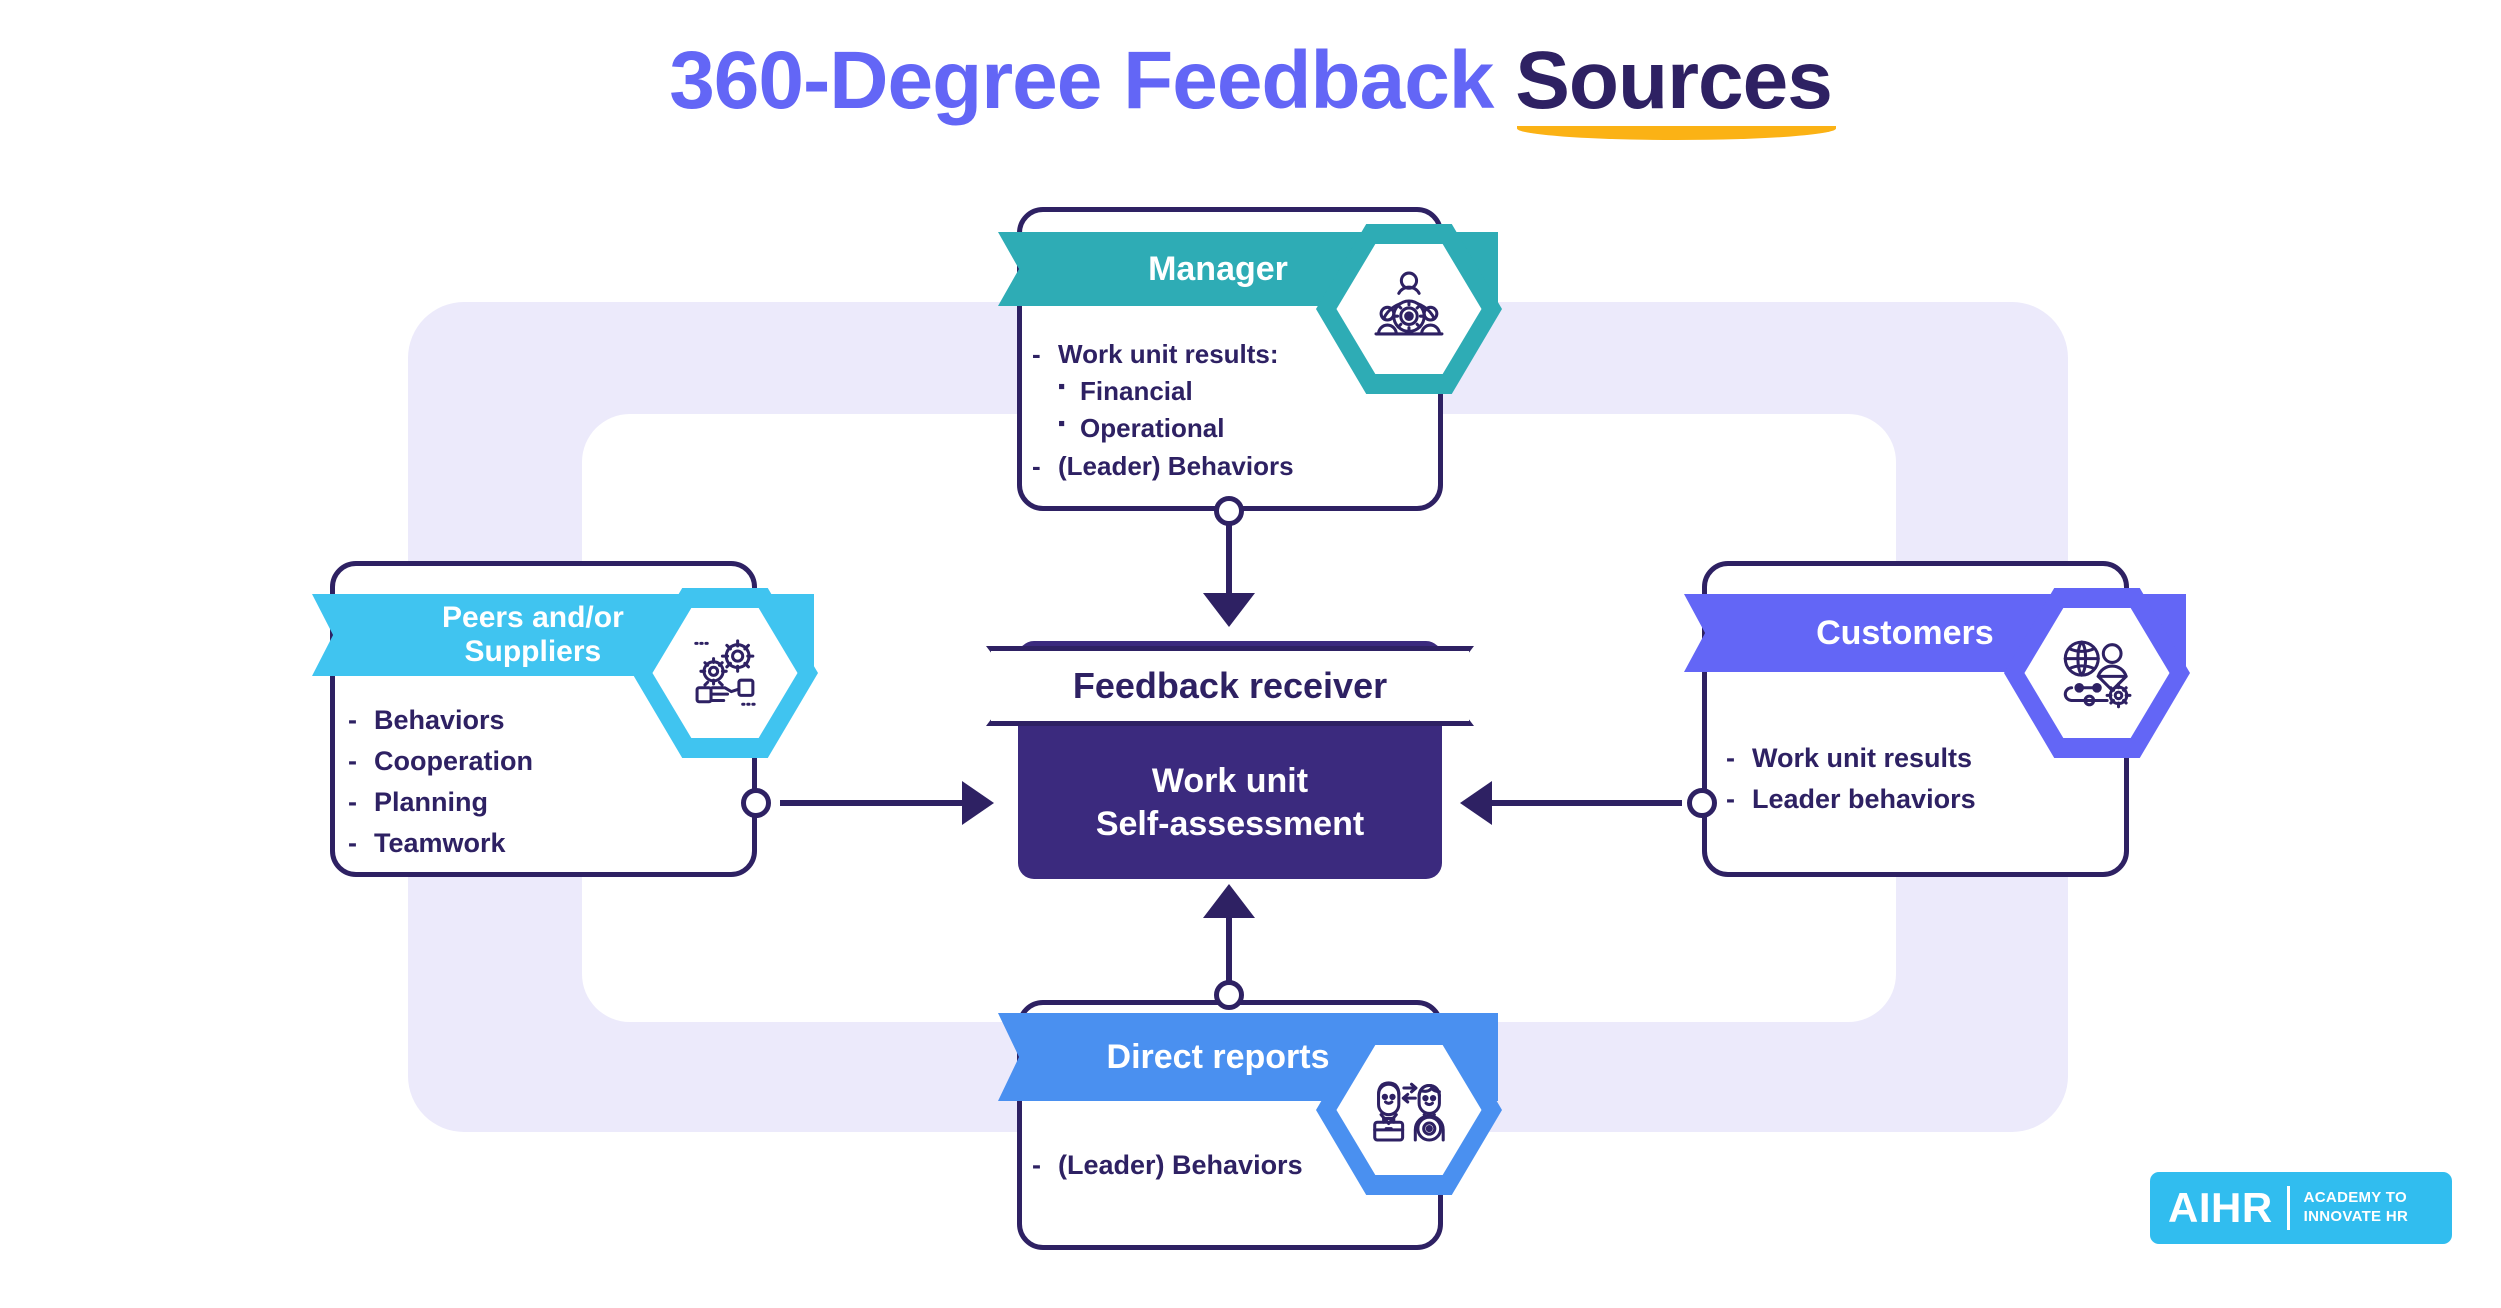  Describe the element at coordinates (1229, 610) in the screenshot. I see `arrowhead-down` at that location.